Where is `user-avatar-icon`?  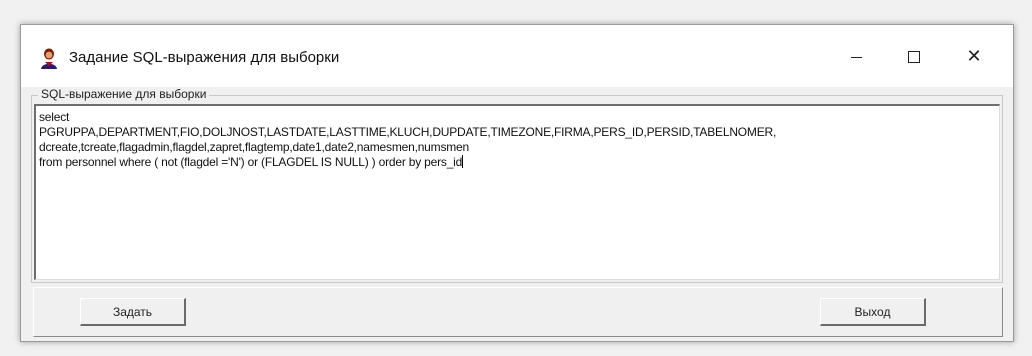
user-avatar-icon is located at coordinates (49, 58).